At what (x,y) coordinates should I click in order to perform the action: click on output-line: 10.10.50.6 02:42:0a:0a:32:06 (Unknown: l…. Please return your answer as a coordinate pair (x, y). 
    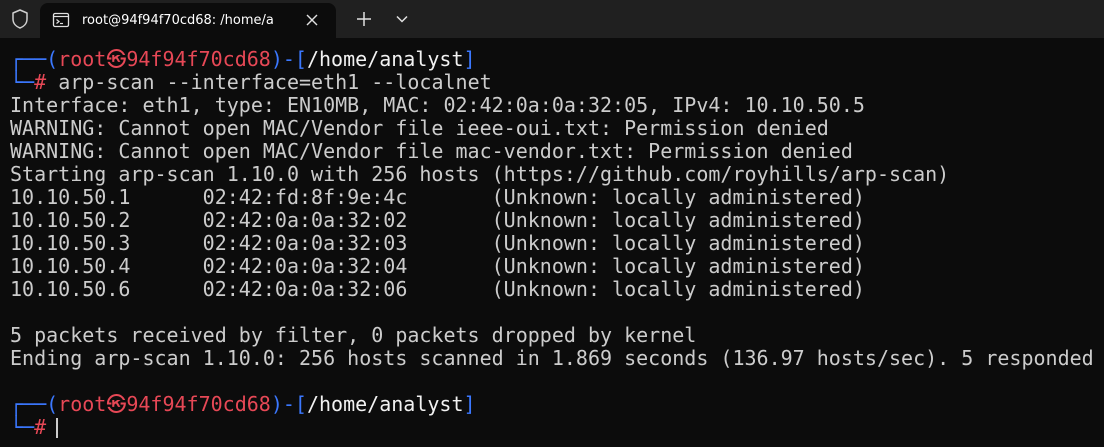
    Looking at the image, I should click on (437, 289).